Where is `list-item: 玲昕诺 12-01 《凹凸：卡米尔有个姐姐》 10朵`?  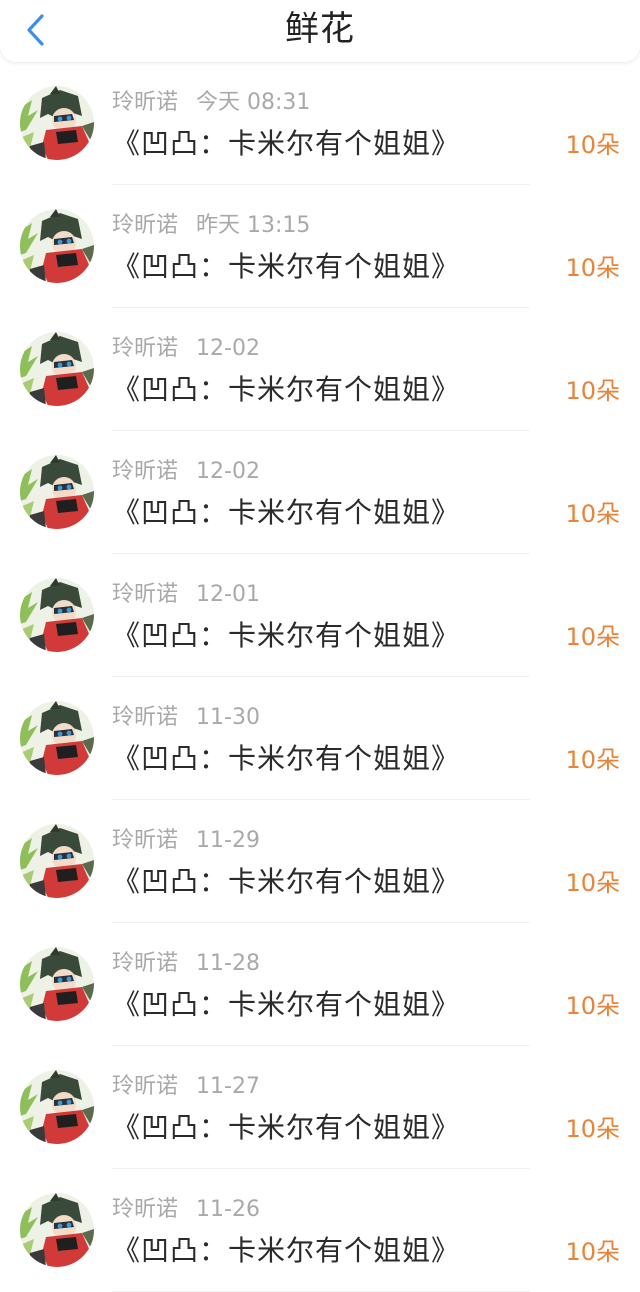
list-item: 玲昕诺 12-01 《凹凸：卡米尔有个姐姐》 10朵 is located at coordinates (320, 615).